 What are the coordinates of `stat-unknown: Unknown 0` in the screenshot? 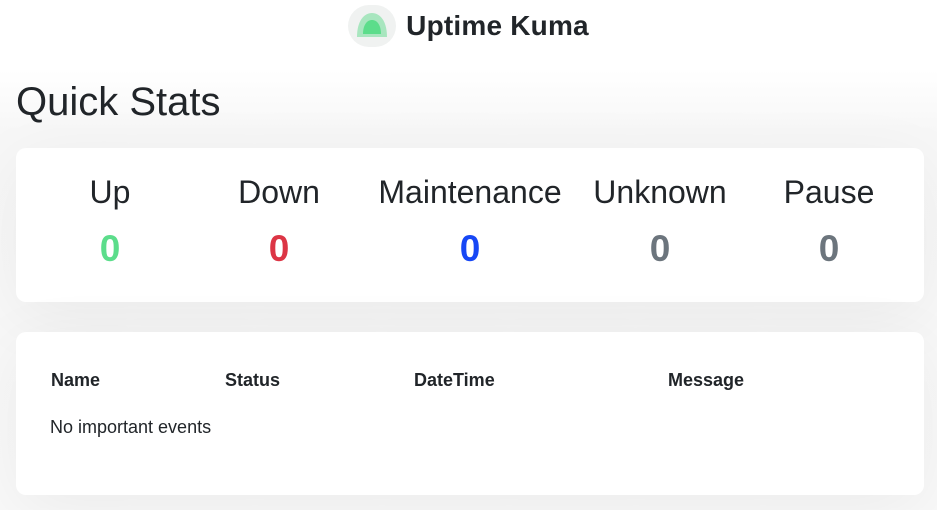 It's located at (659, 222).